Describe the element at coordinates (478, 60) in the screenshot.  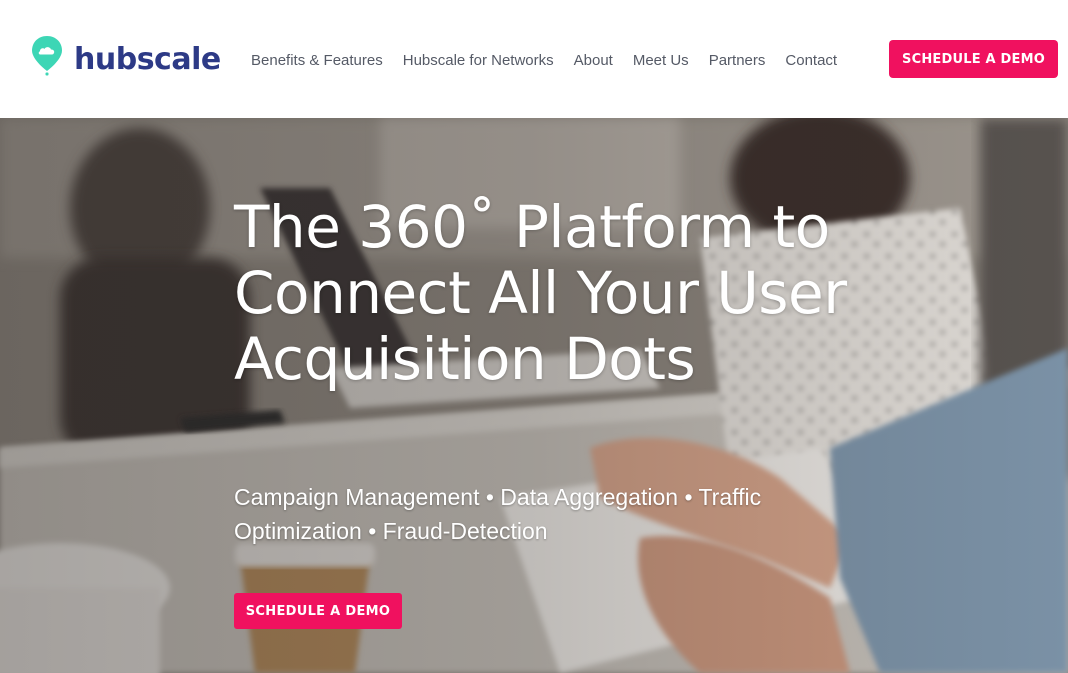
I see `nav-item-hubscale-for-networks: Hubscale for Networks` at that location.